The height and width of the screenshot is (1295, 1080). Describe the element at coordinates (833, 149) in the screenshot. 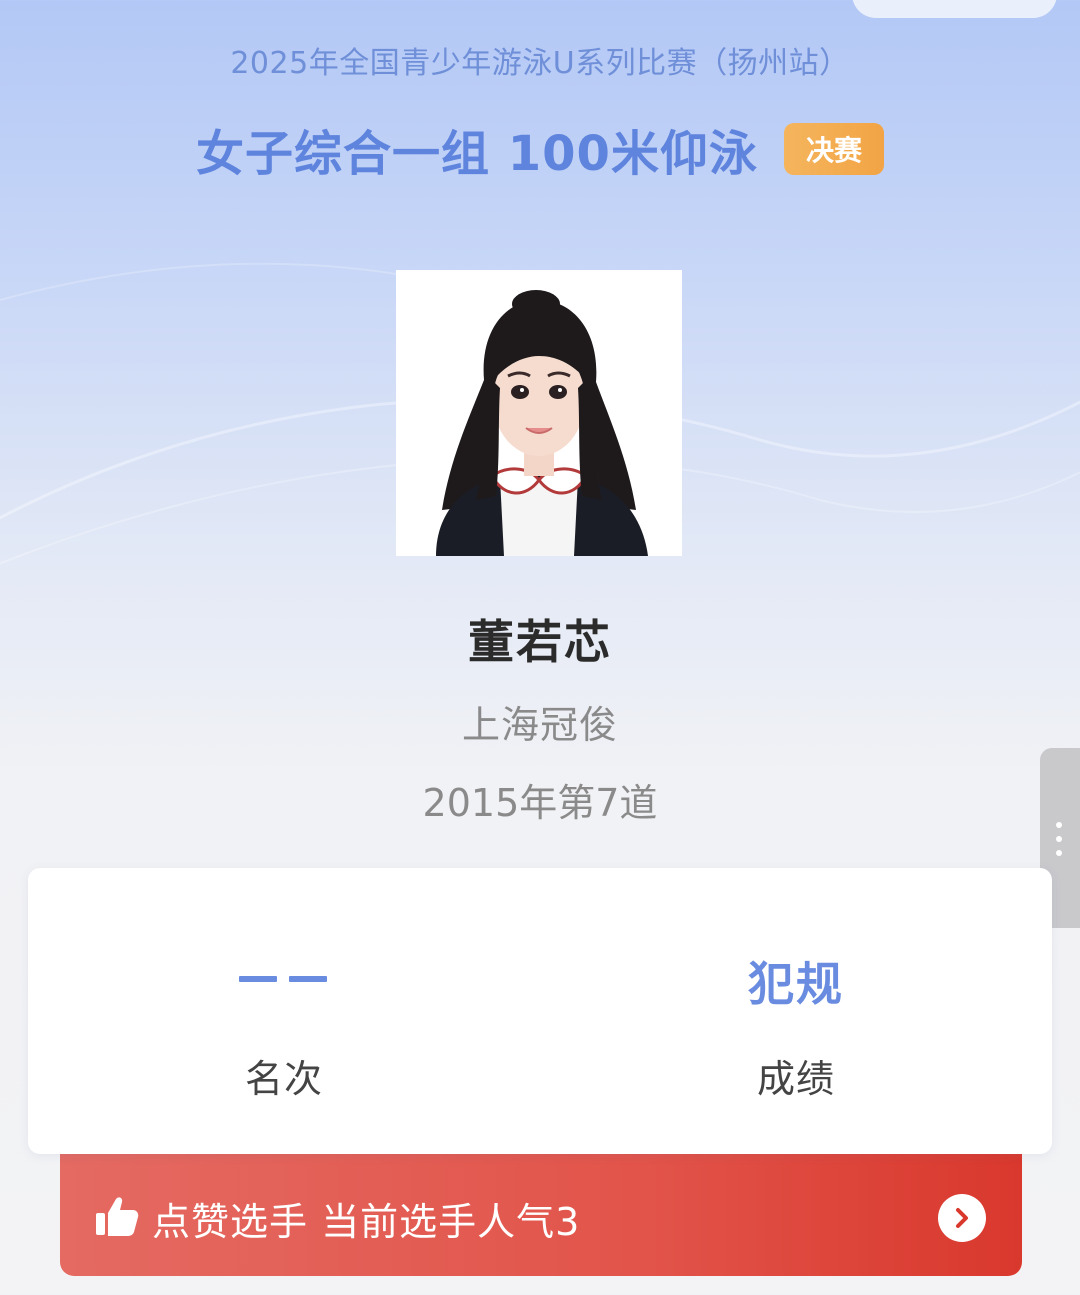

I see `stage-badge: 决赛` at that location.